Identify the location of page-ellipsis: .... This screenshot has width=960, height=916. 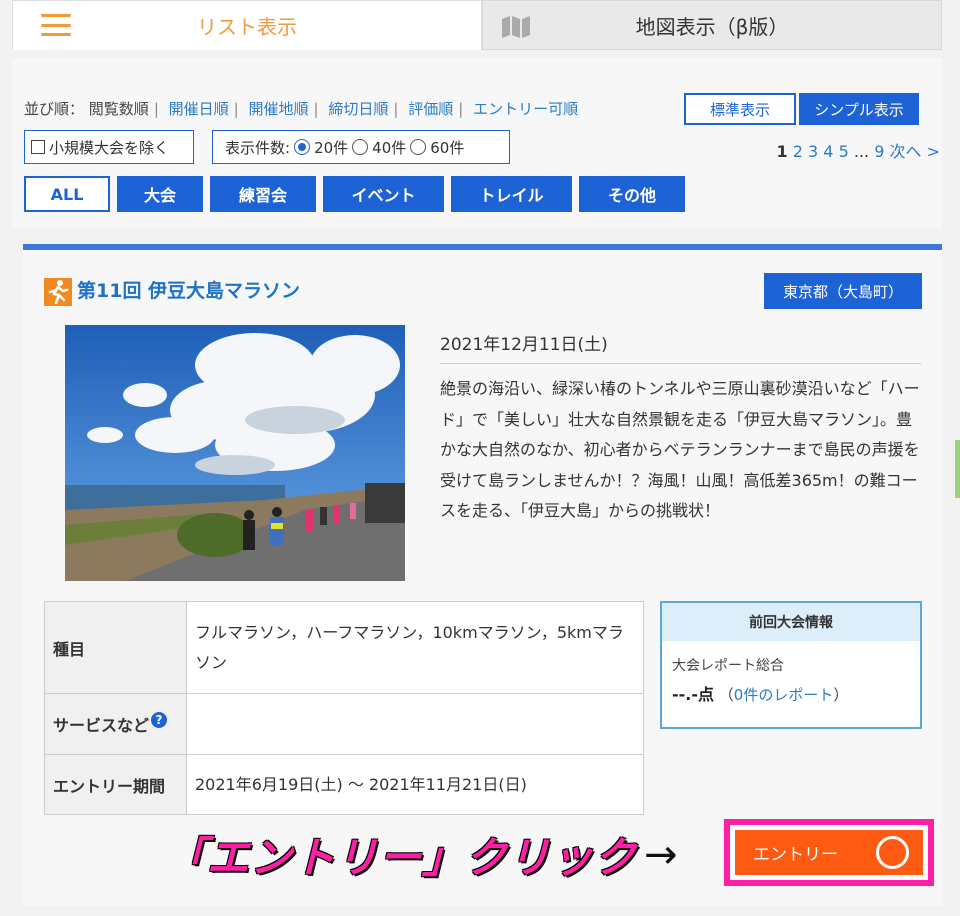
(861, 151).